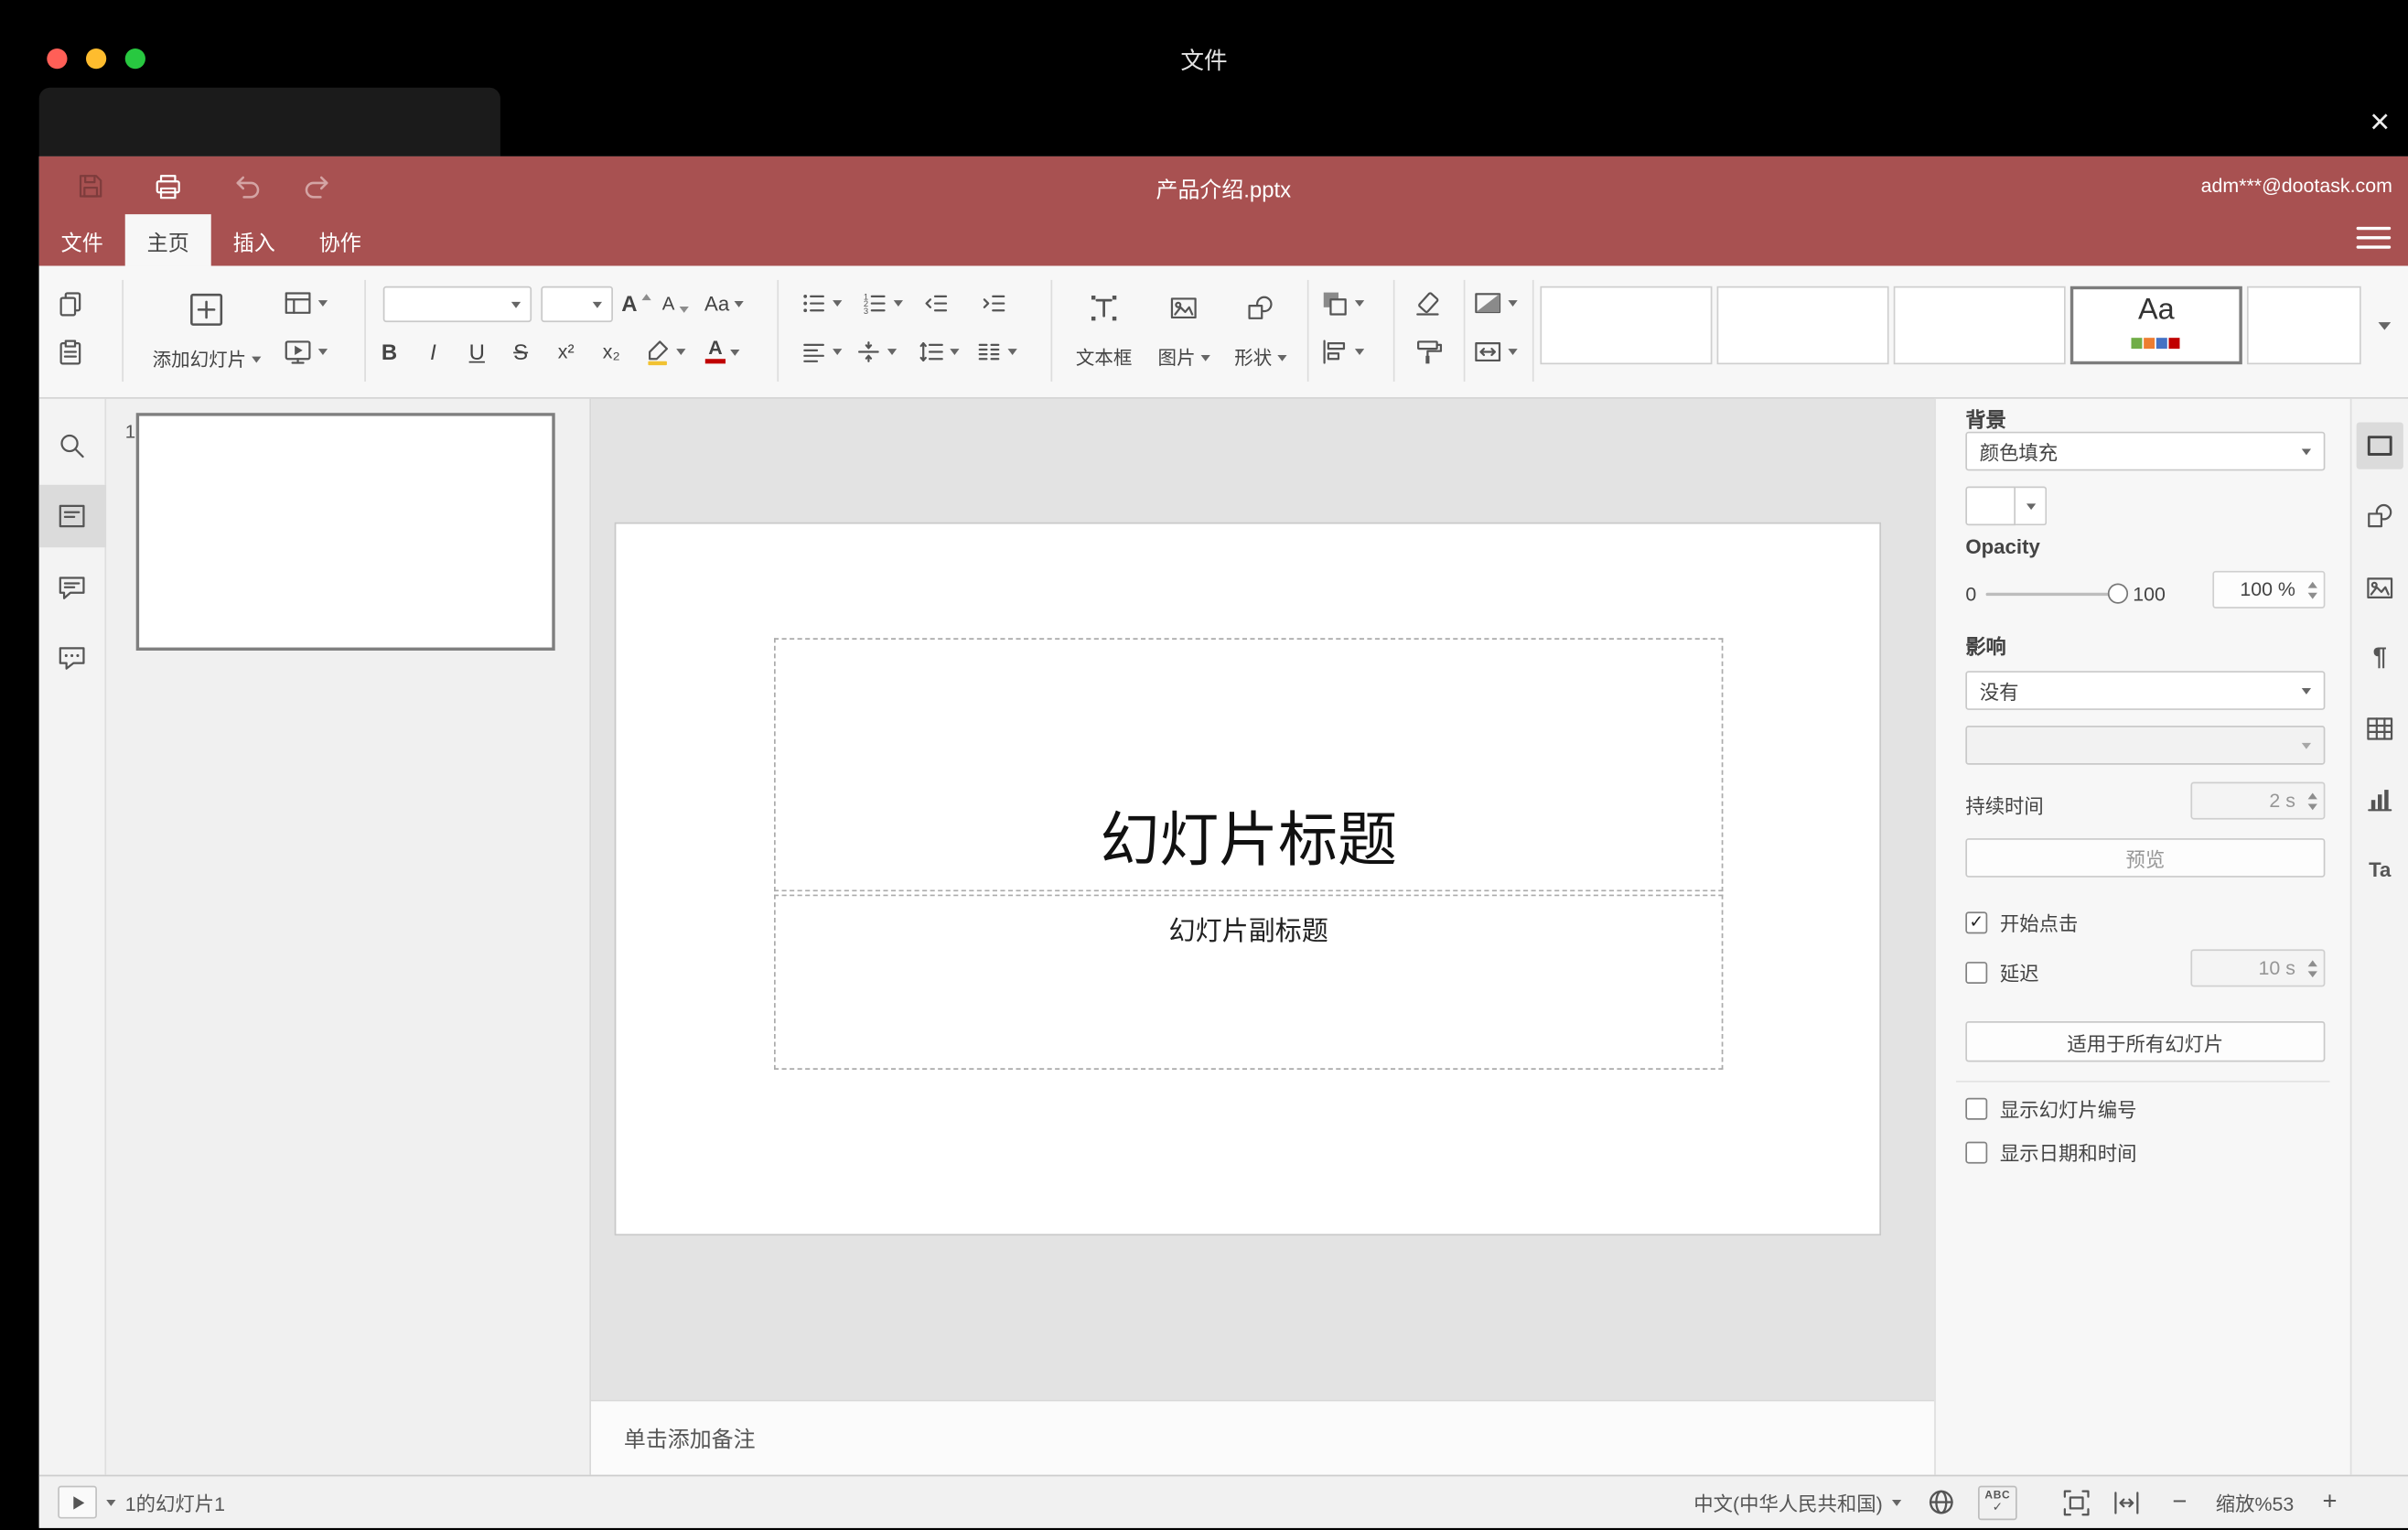  What do you see at coordinates (1248, 982) in the screenshot?
I see `subtitle-placeholder: 幻灯片副标题` at bounding box center [1248, 982].